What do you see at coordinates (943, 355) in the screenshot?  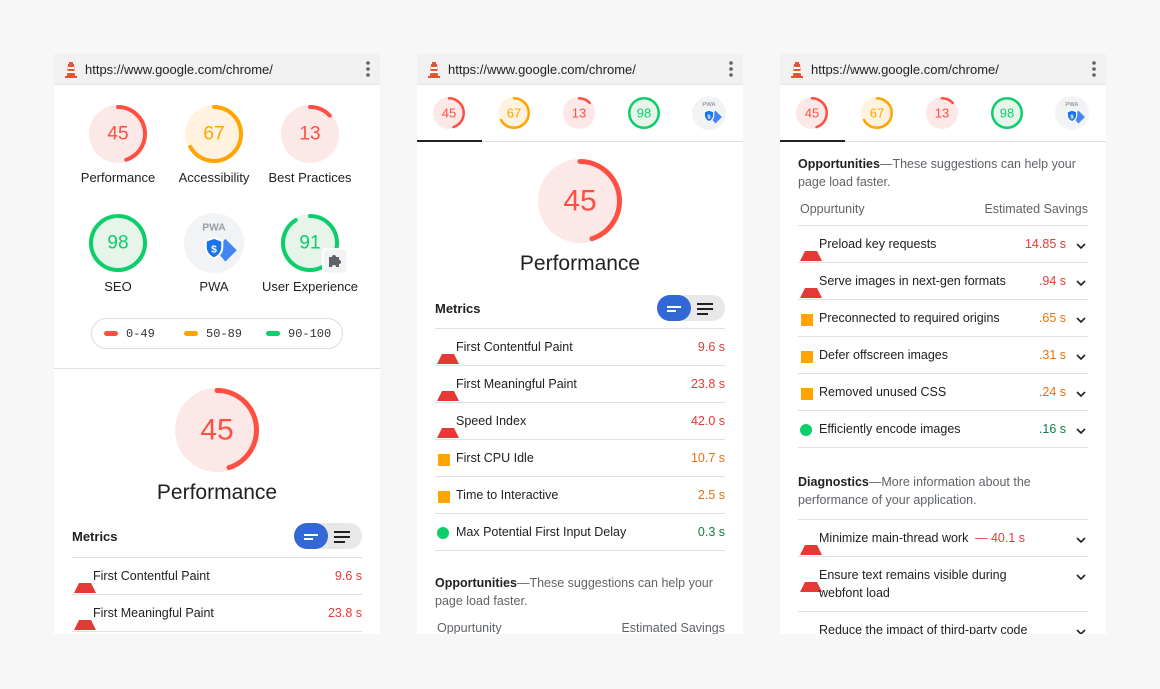 I see `opportunity-row: Defer offscreen images .31 s` at bounding box center [943, 355].